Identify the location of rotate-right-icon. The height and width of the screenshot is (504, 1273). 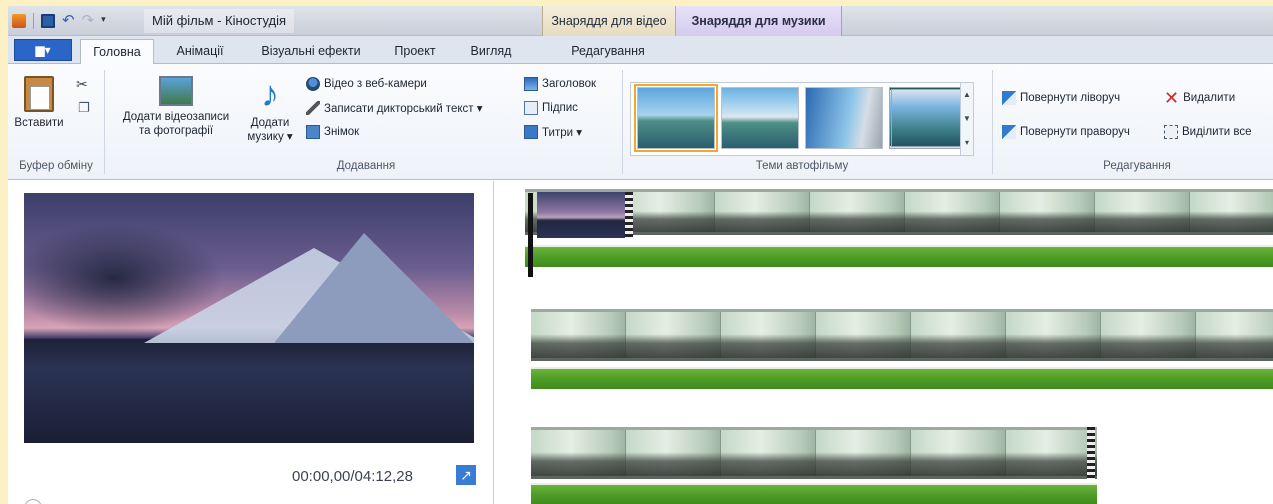
(1009, 132).